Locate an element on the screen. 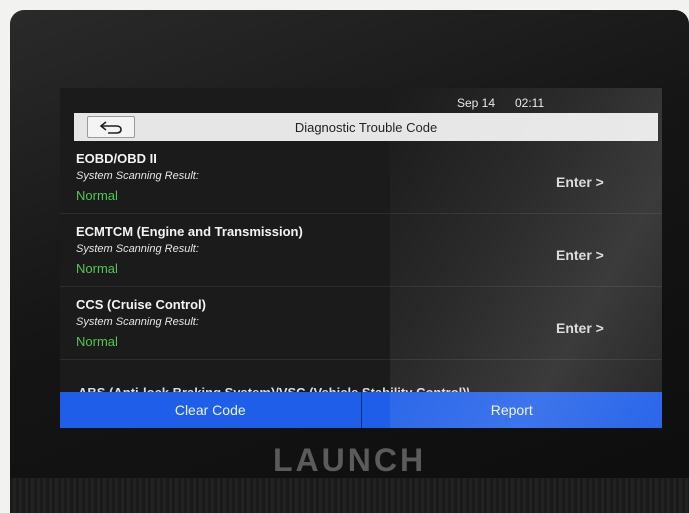 The image size is (689, 513). device-bottom-edge is located at coordinates (349, 495).